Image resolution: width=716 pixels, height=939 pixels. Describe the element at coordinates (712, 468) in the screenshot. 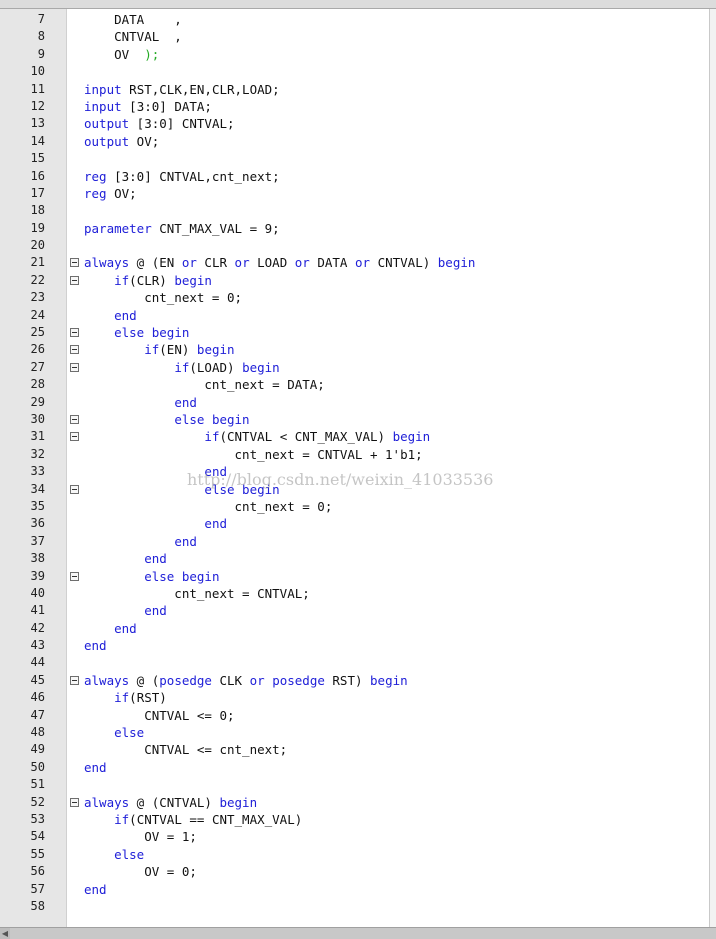

I see `vertical-scrollbar` at that location.